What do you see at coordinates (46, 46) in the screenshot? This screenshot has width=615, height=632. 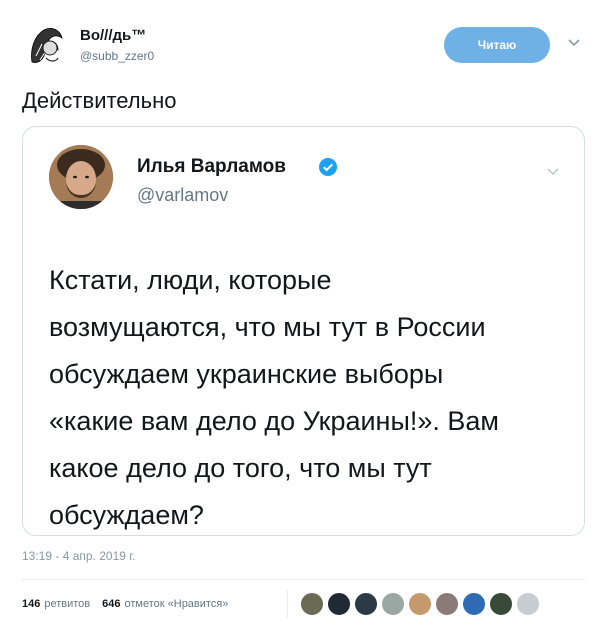 I see `author-avatar` at bounding box center [46, 46].